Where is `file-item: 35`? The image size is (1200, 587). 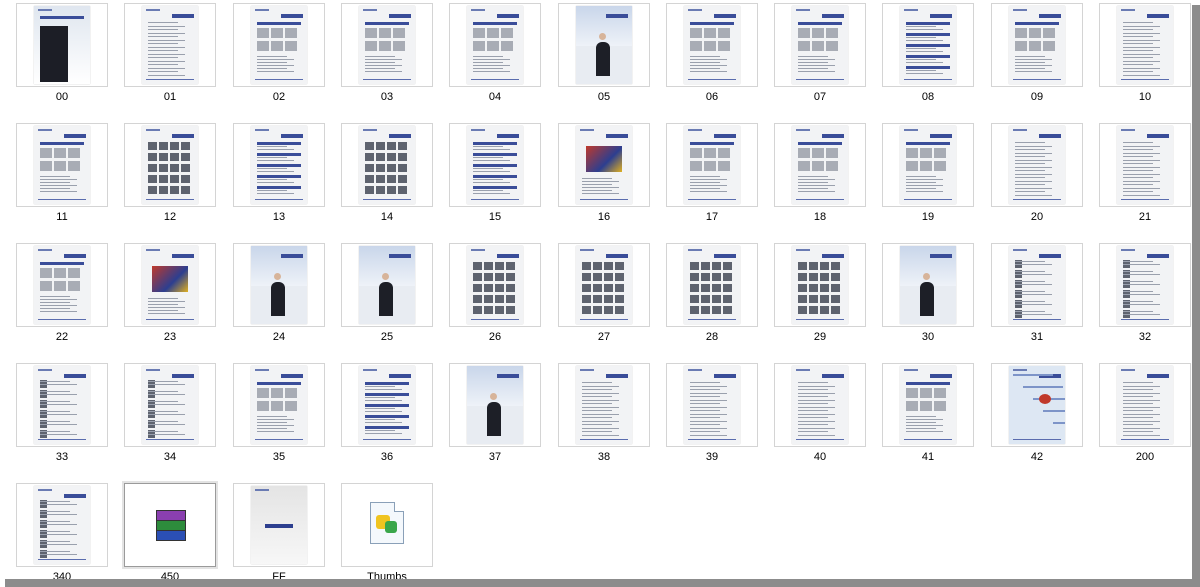
file-item: 35 is located at coordinates (279, 417).